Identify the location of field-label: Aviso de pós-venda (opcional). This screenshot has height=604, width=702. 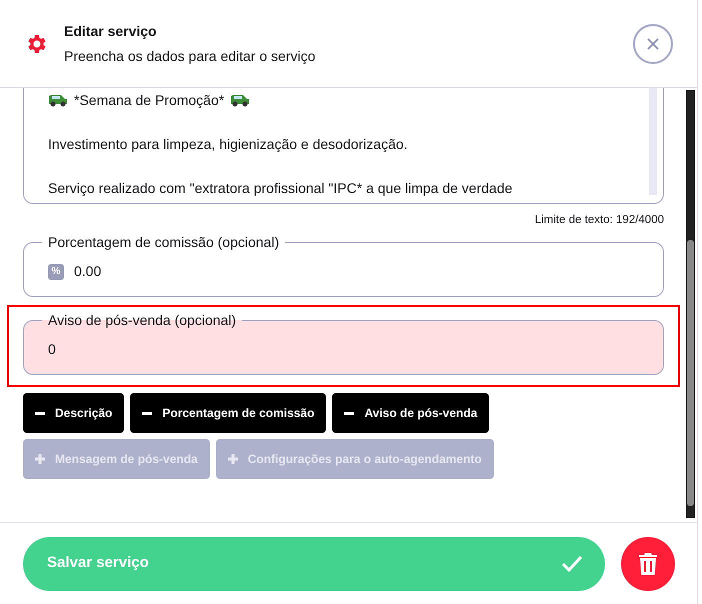
(142, 320).